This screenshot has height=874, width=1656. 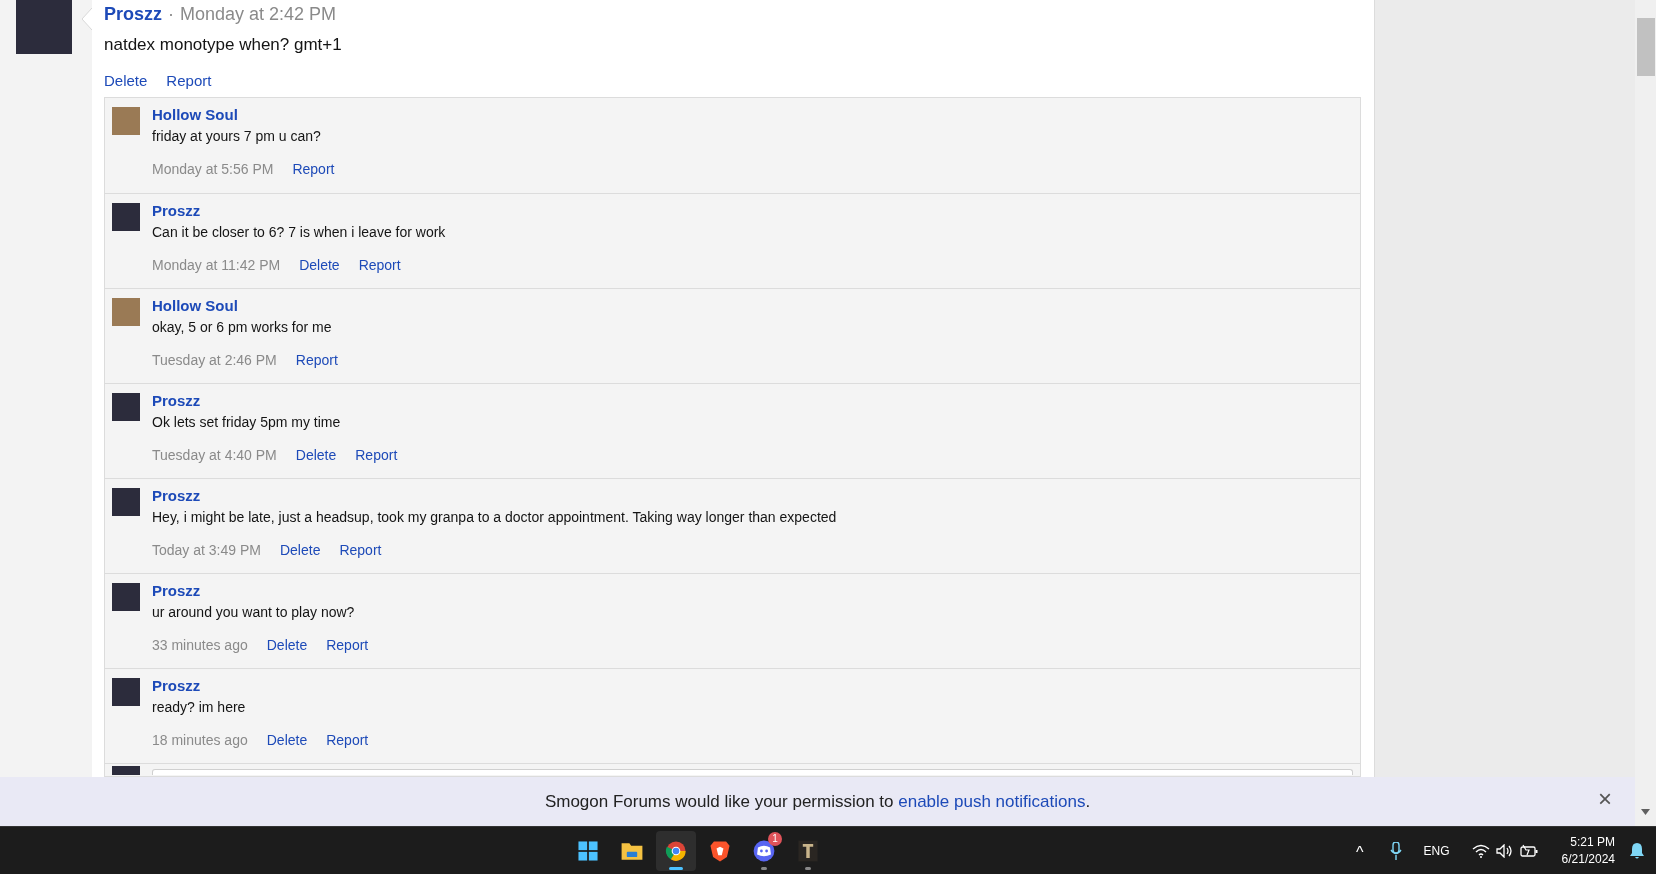 I want to click on comment-time: 33 minutes ago, so click(x=200, y=645).